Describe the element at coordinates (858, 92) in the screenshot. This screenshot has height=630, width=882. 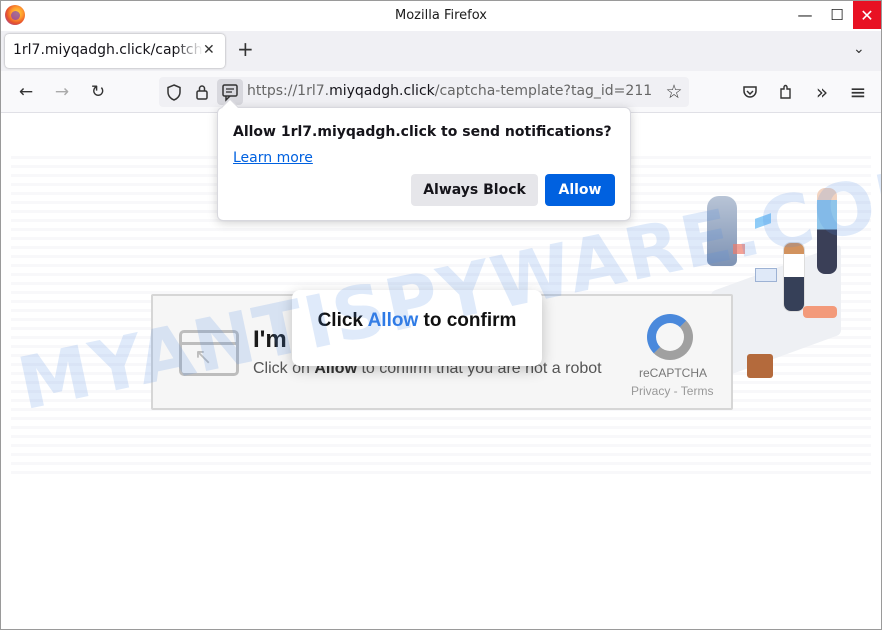
I see `app-menu-icon: ≡` at that location.